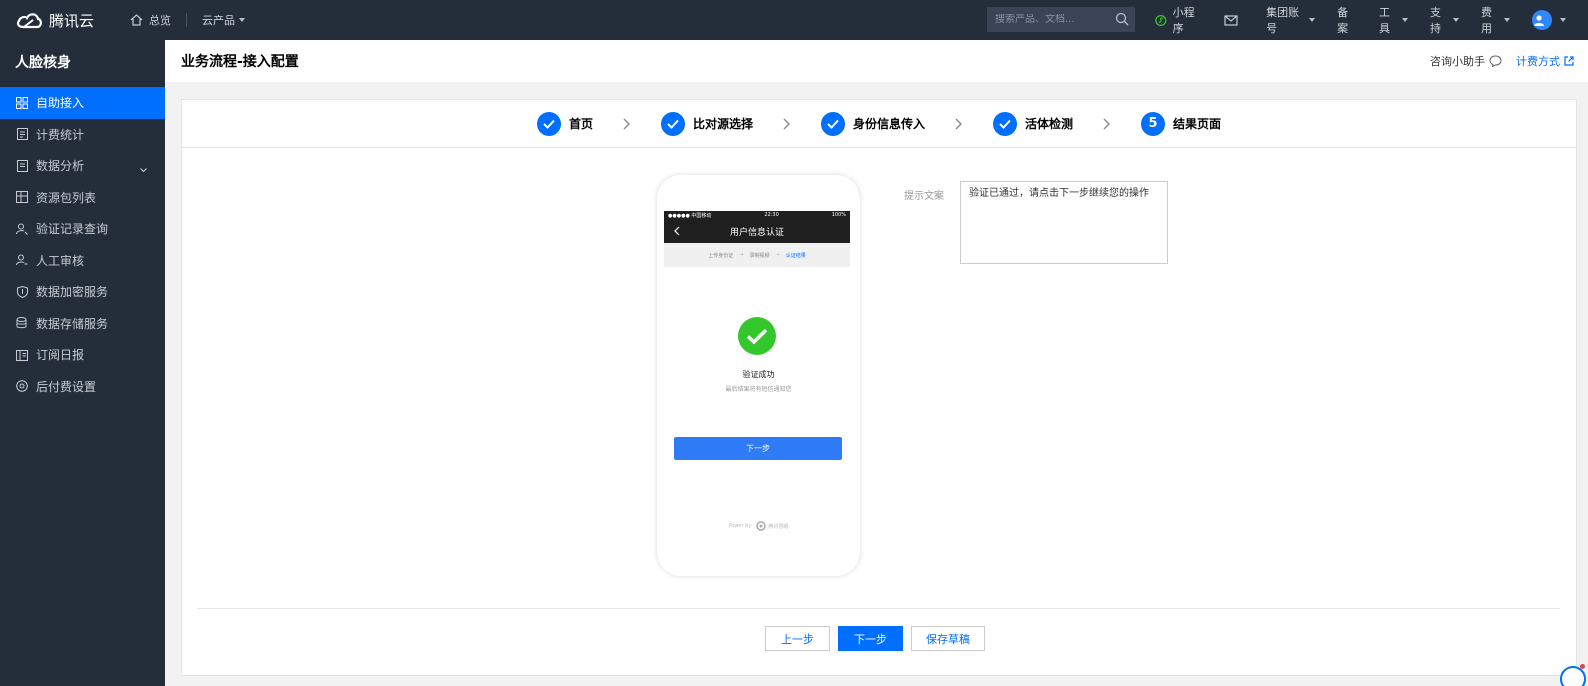 This screenshot has height=686, width=1588. Describe the element at coordinates (1486, 20) in the screenshot. I see `costs-label: 费用` at that location.